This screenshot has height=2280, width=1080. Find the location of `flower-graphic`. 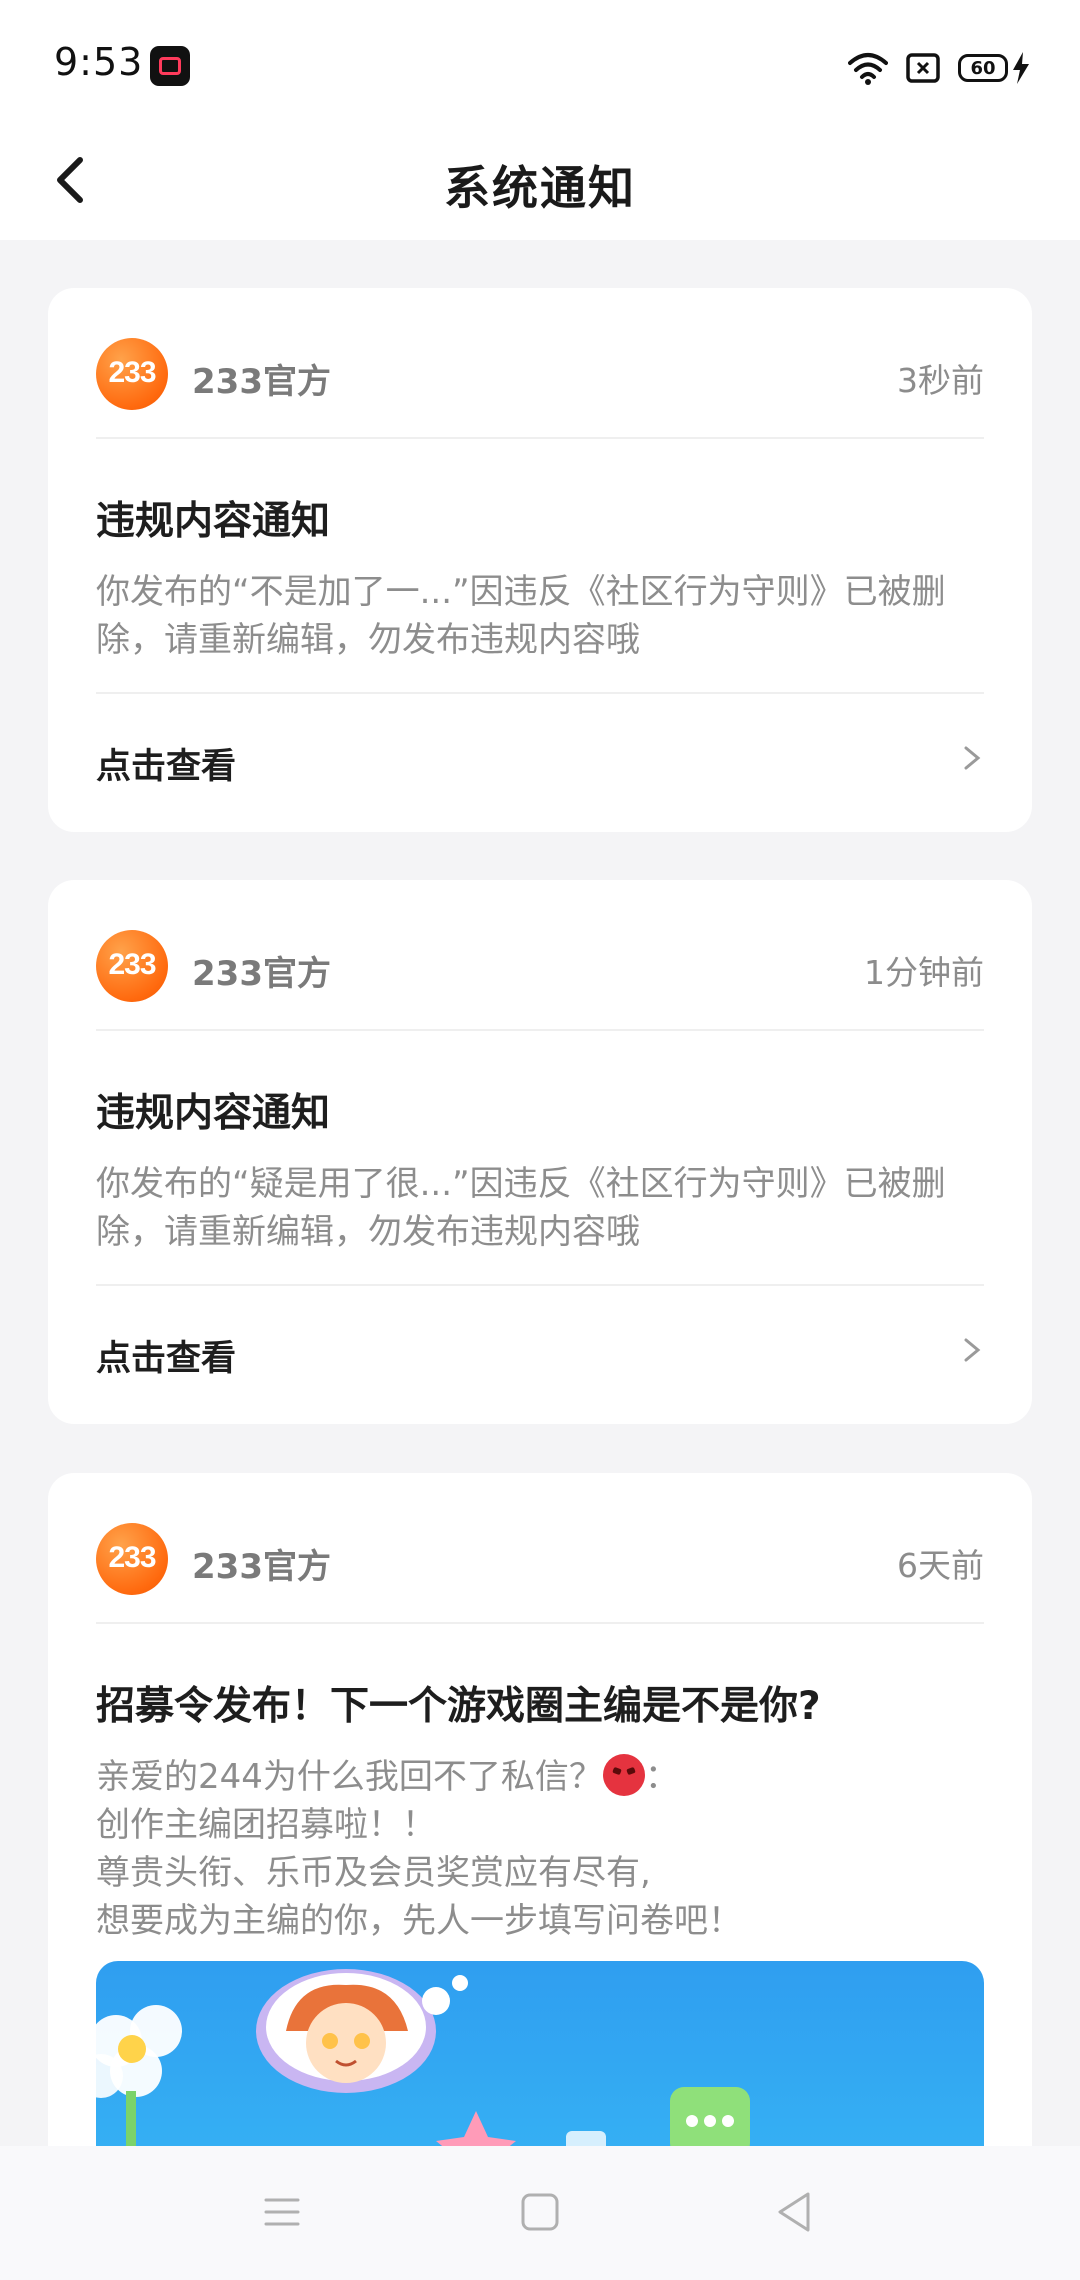

flower-graphic is located at coordinates (139, 2078).